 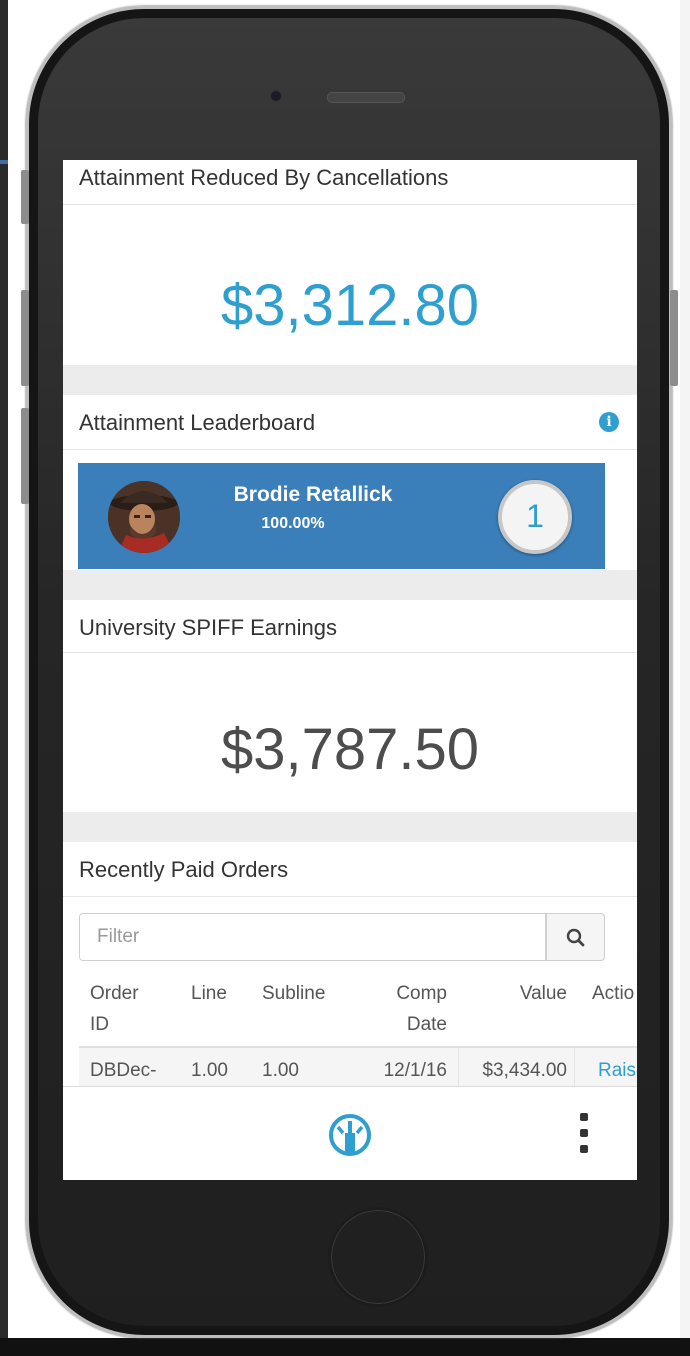 I want to click on leader-name: Brodie Retallick, so click(x=313, y=494).